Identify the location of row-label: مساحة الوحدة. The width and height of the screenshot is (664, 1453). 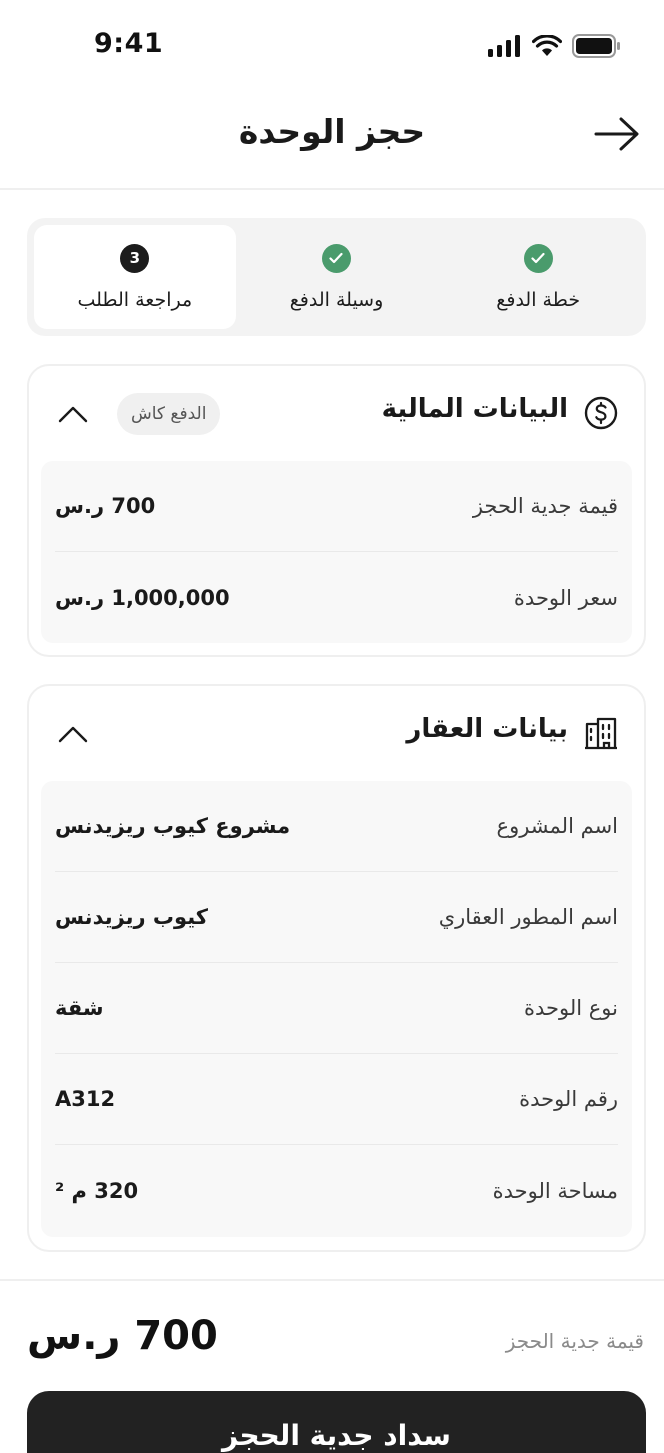
(555, 1190).